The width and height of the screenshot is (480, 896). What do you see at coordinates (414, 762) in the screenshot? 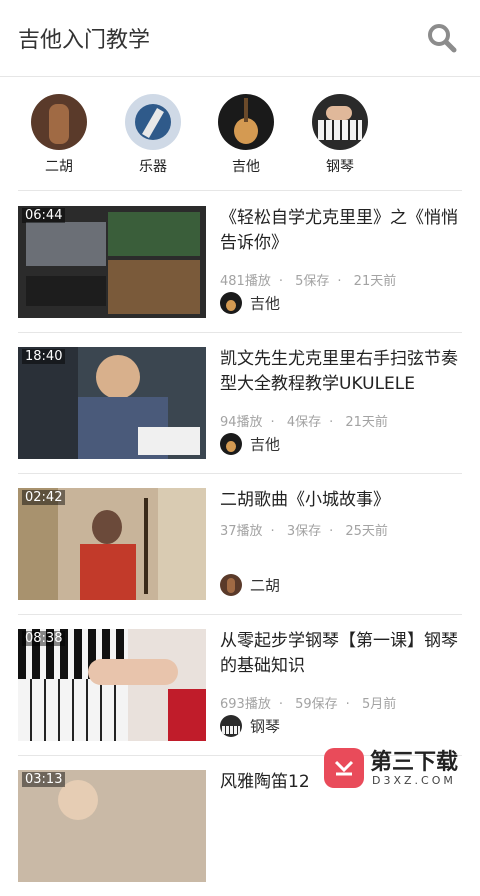
I see `watermark-text: 第三下载` at bounding box center [414, 762].